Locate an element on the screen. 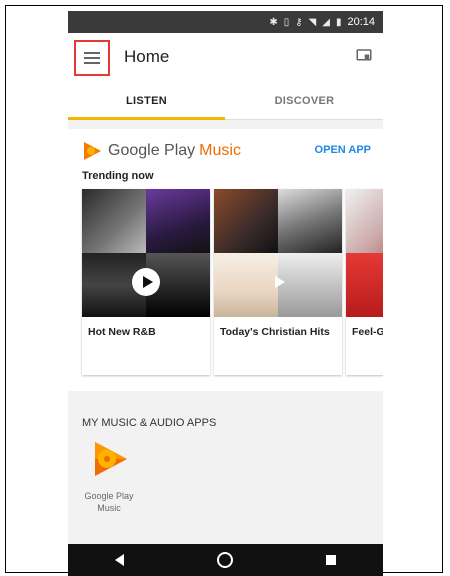 The height and width of the screenshot is (576, 450). signal-icon: ◢ is located at coordinates (326, 22).